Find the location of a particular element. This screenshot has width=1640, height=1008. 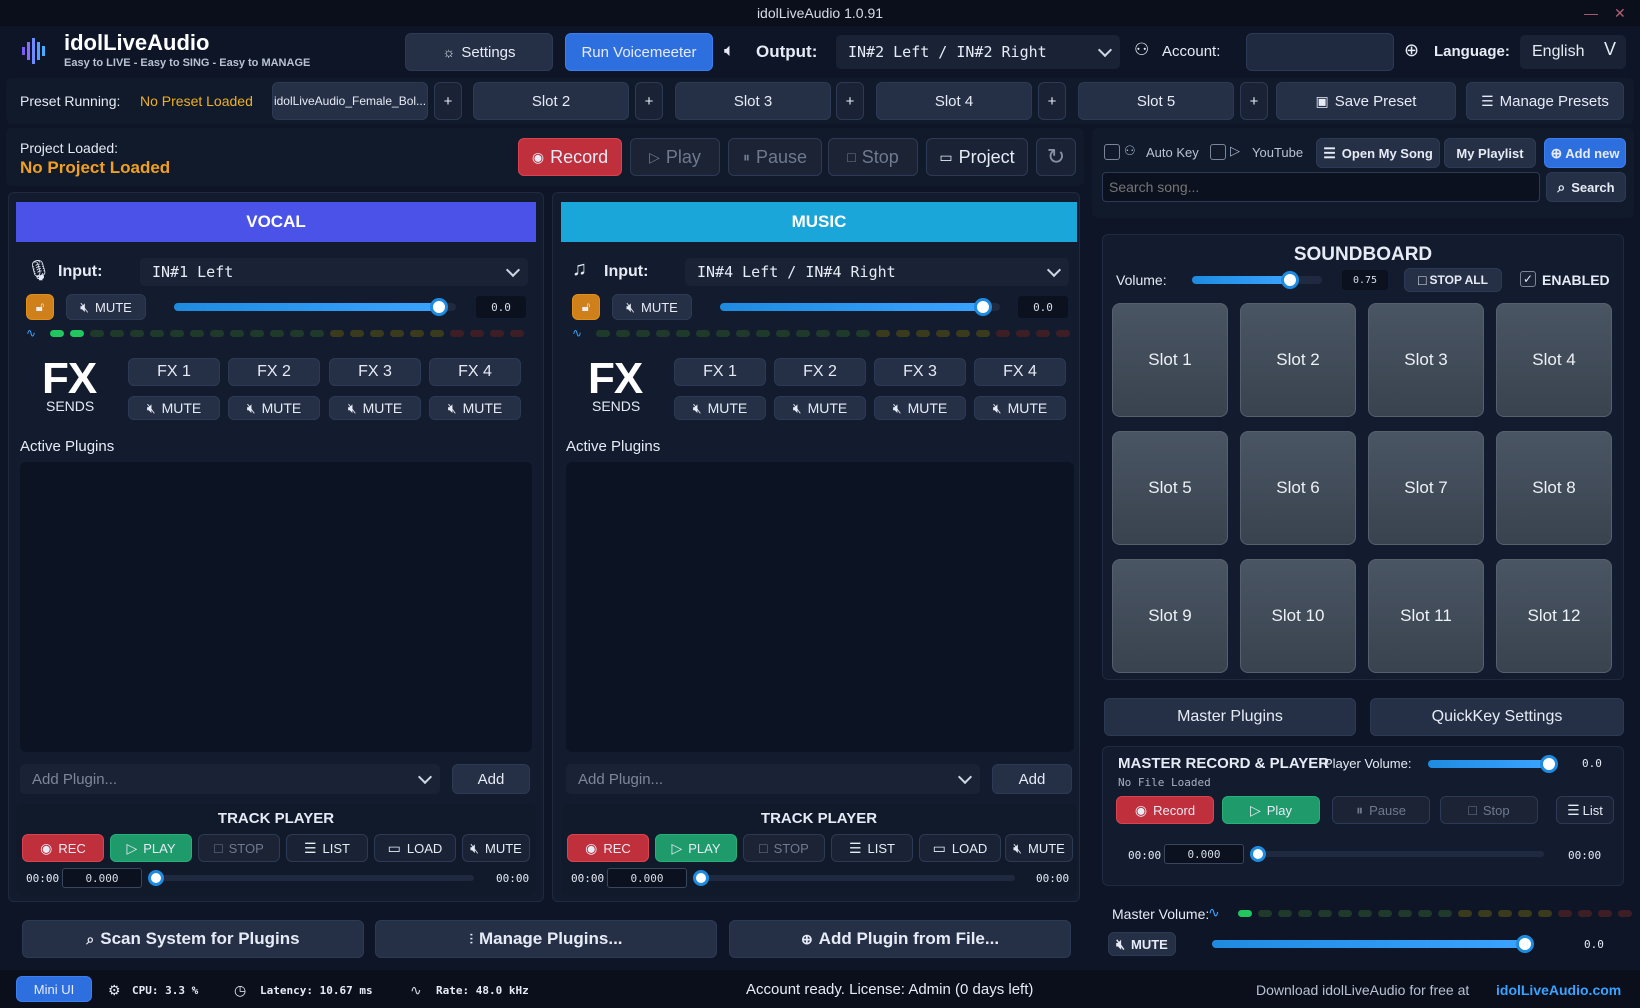

music-time-input: 0.000 is located at coordinates (647, 878).